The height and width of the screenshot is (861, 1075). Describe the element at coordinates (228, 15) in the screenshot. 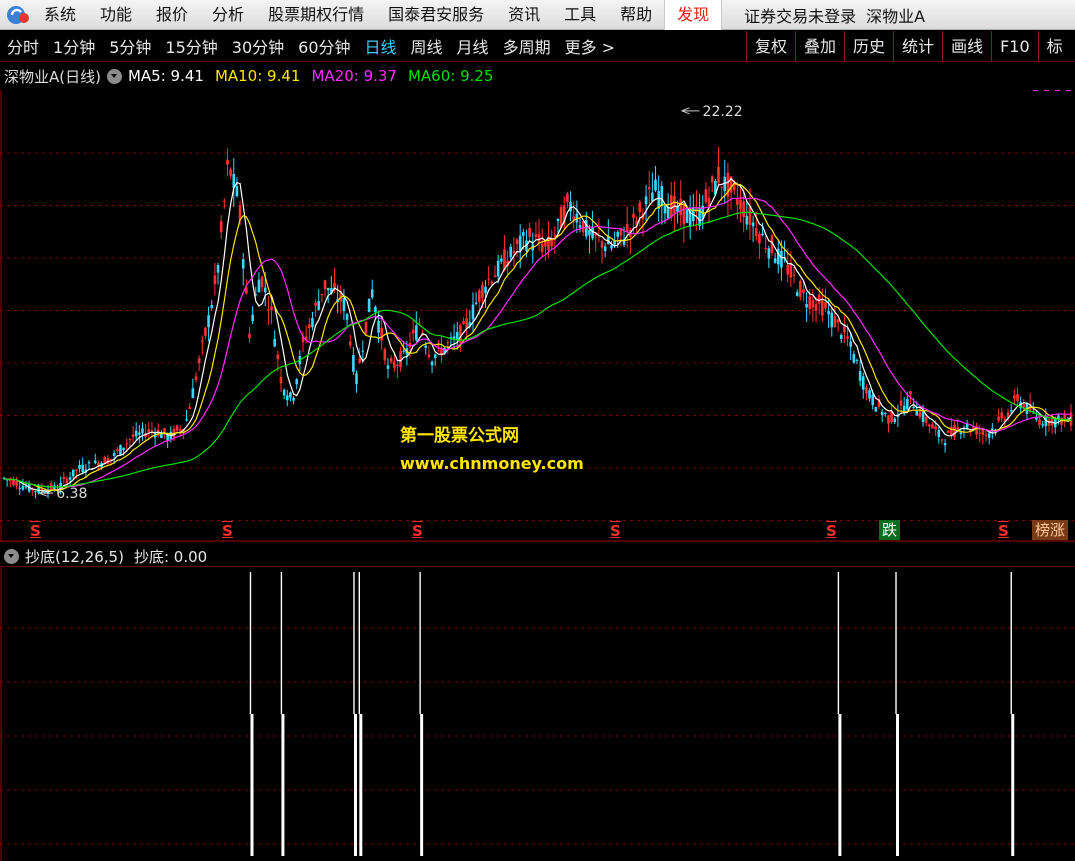

I see `menu-item-analysis: 分析` at that location.